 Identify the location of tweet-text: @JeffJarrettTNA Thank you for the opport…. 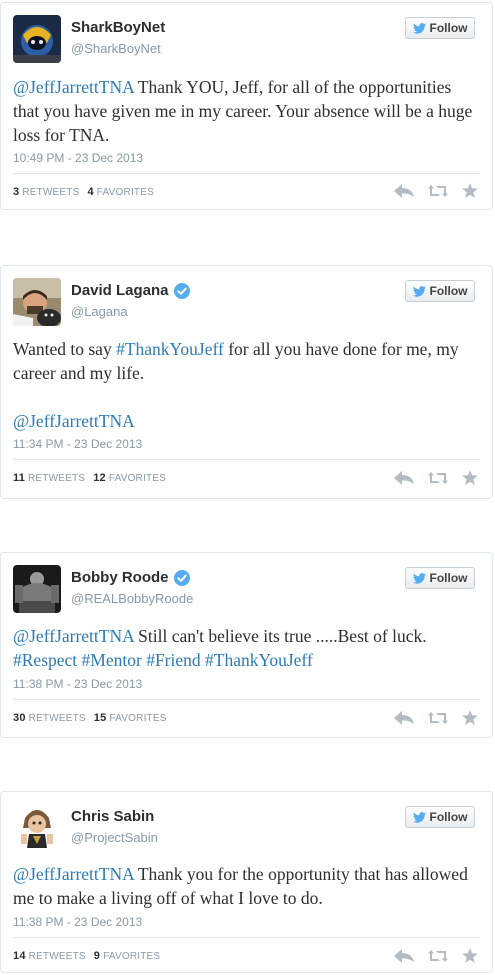
(245, 886).